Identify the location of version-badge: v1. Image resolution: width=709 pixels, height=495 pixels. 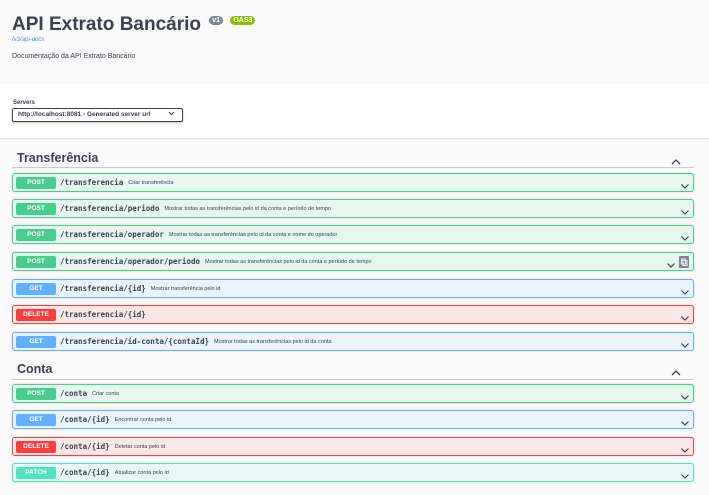
(216, 20).